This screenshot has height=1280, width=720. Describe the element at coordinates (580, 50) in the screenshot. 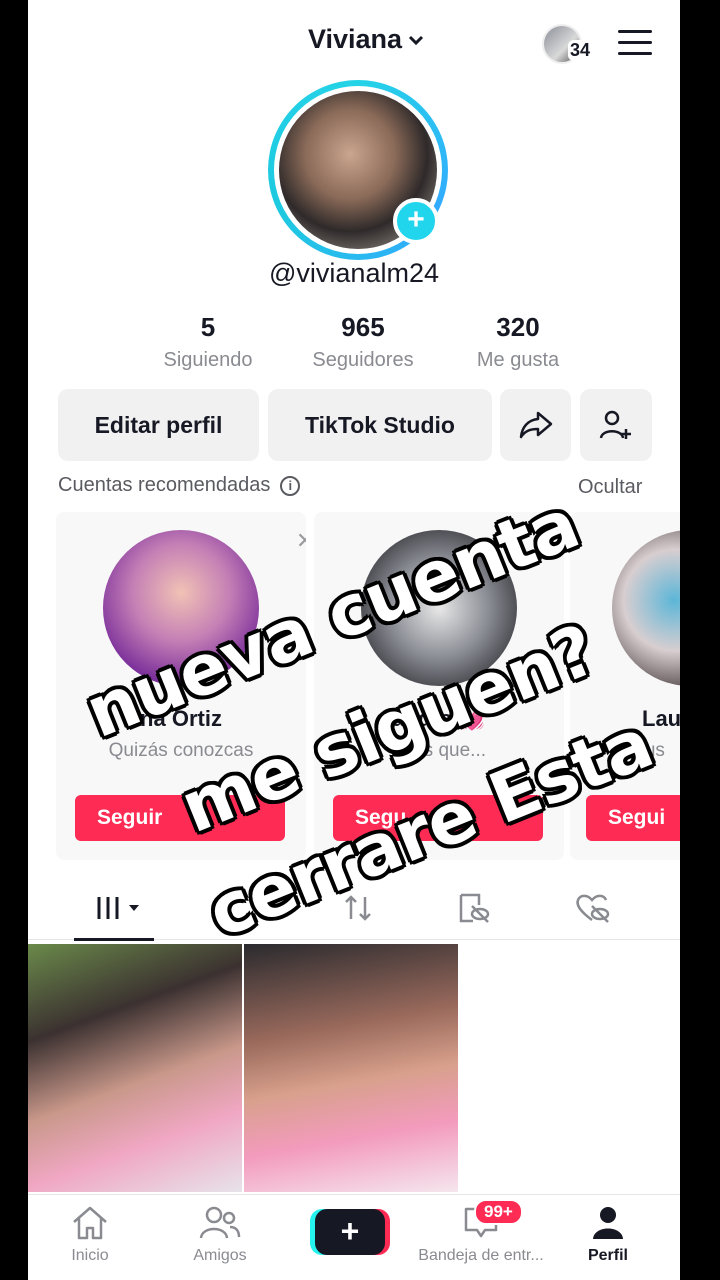

I see `following-badge-count: 34` at that location.